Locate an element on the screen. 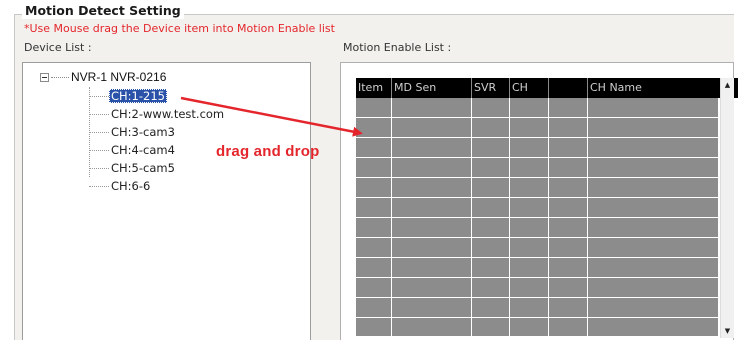 The height and width of the screenshot is (340, 738). tree-item-ch3: CH:3-cam3 is located at coordinates (133, 132).